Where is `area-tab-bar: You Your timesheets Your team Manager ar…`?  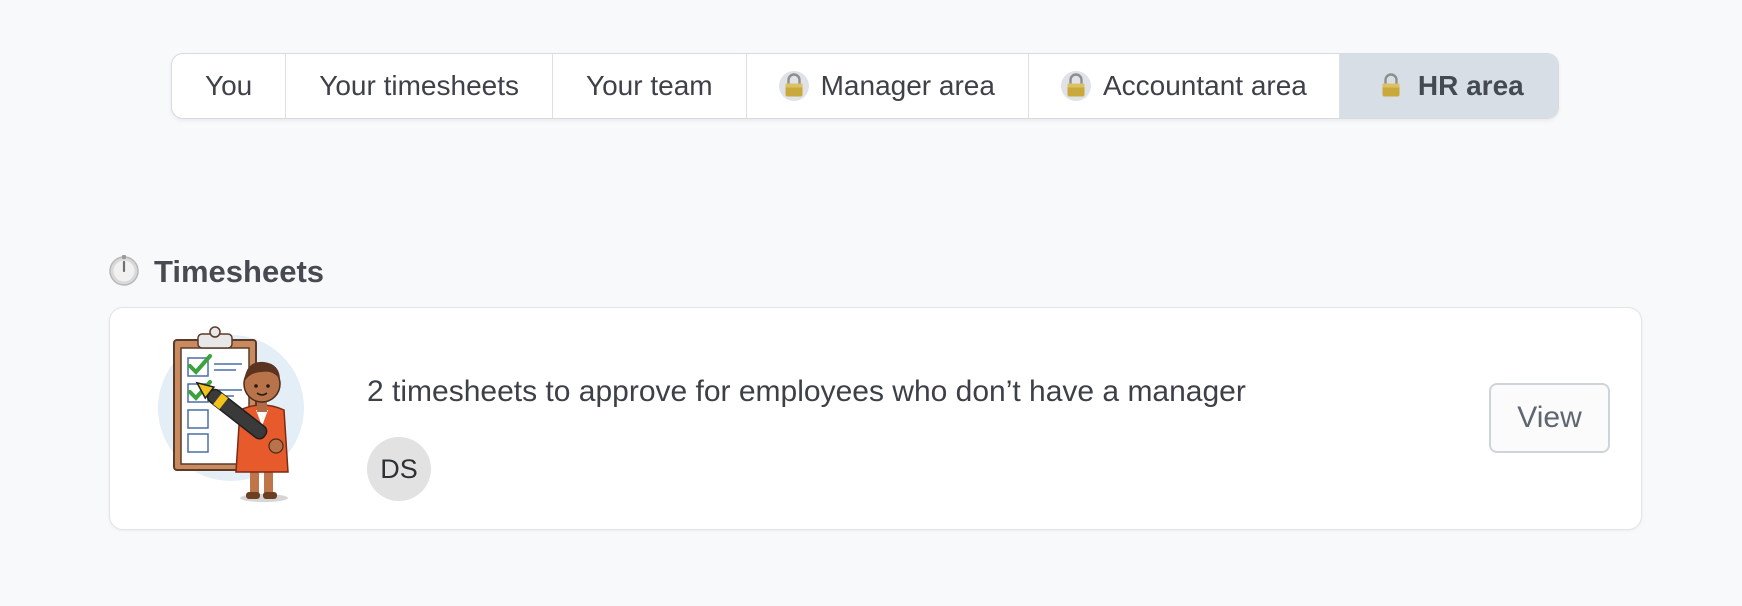 area-tab-bar: You Your timesheets Your team Manager ar… is located at coordinates (865, 86).